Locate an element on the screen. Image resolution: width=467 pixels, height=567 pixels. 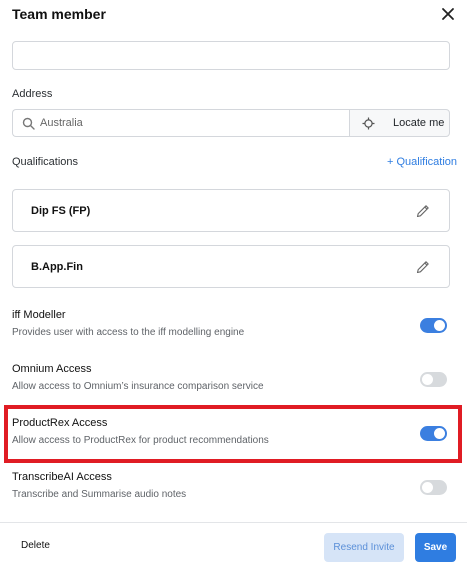
save-button: Save is located at coordinates (435, 547).